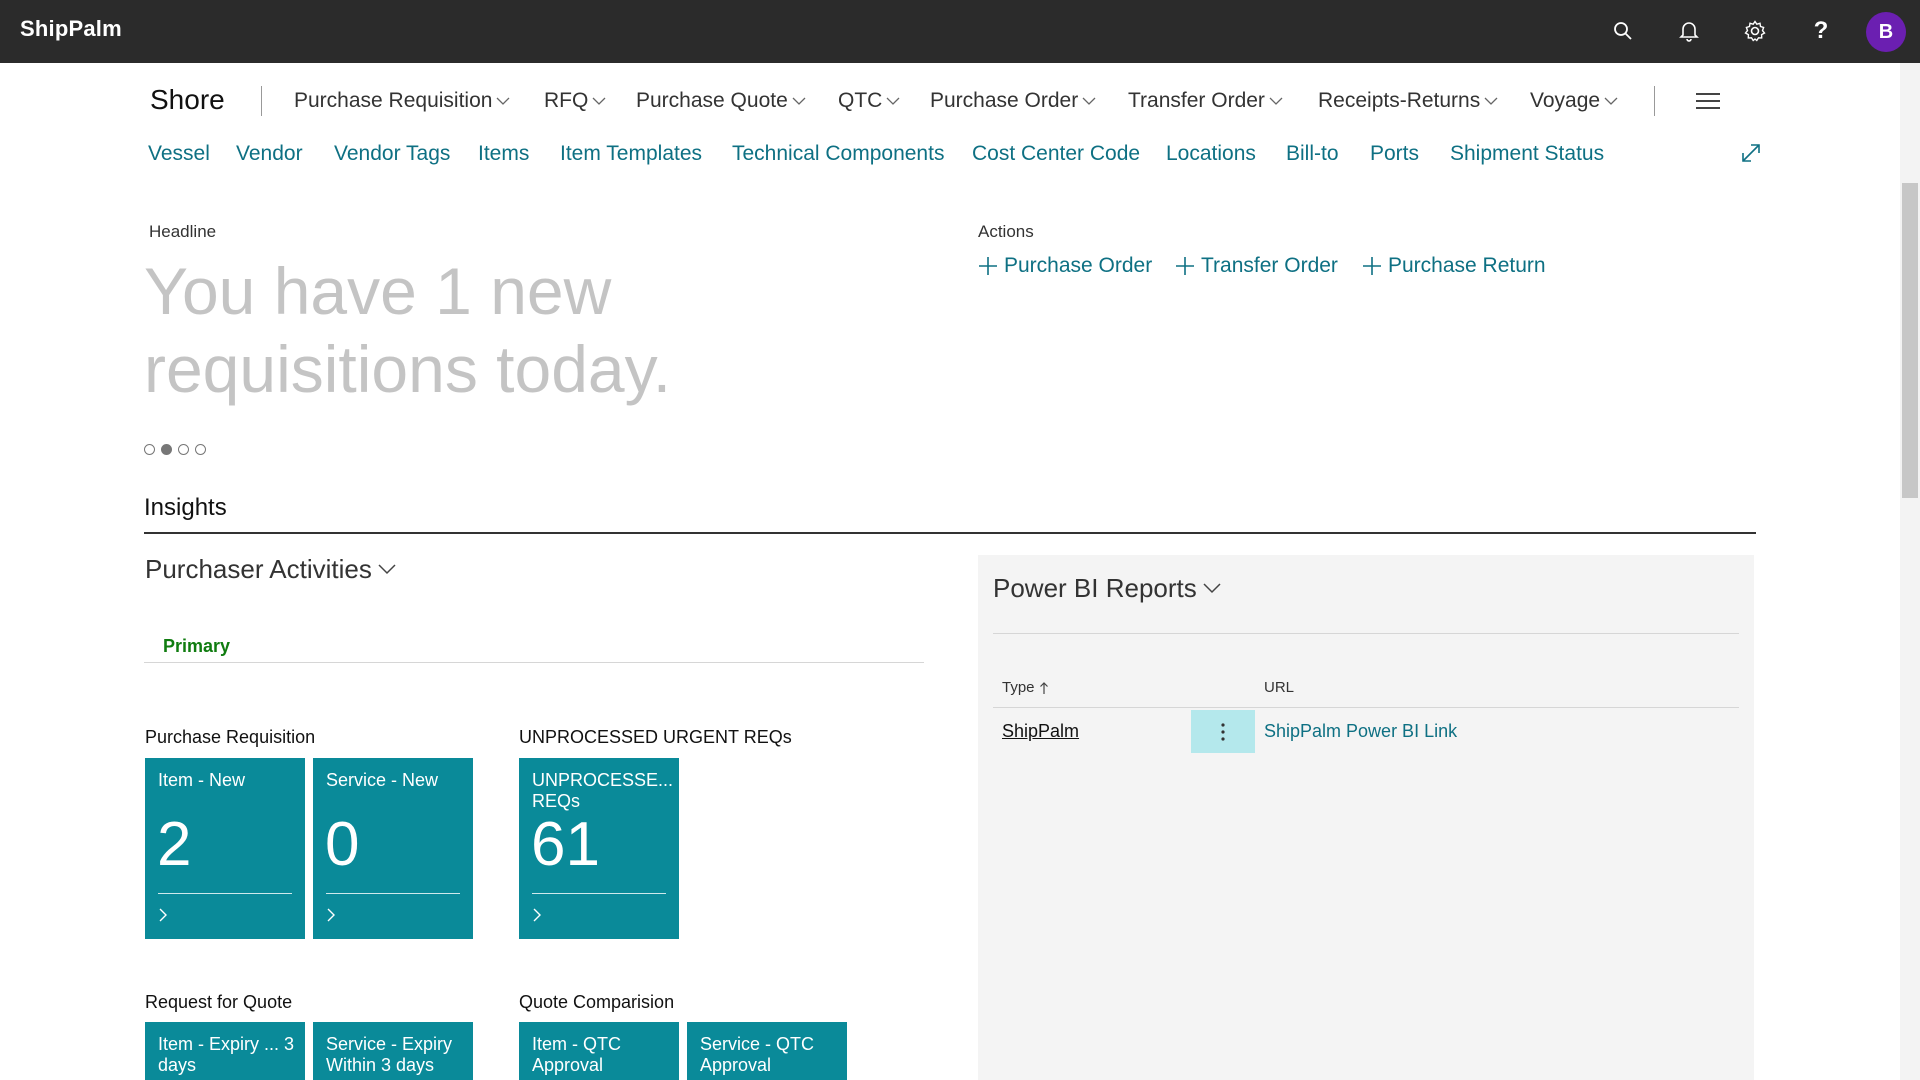 The image size is (1920, 1080). What do you see at coordinates (1044, 688) in the screenshot?
I see `sort-ascending-icon` at bounding box center [1044, 688].